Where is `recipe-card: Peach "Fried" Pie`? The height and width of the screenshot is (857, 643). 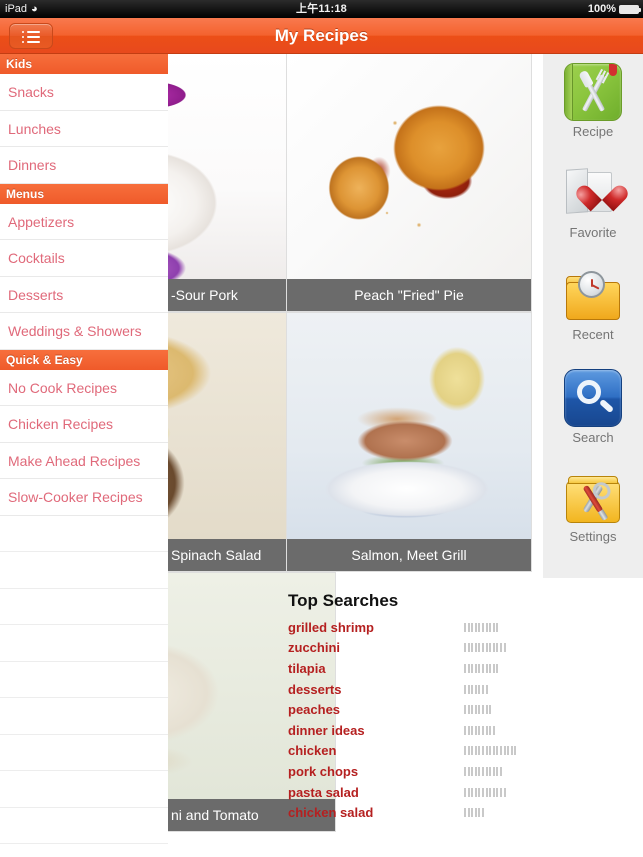
recipe-card: Peach "Fried" Pie is located at coordinates (409, 183).